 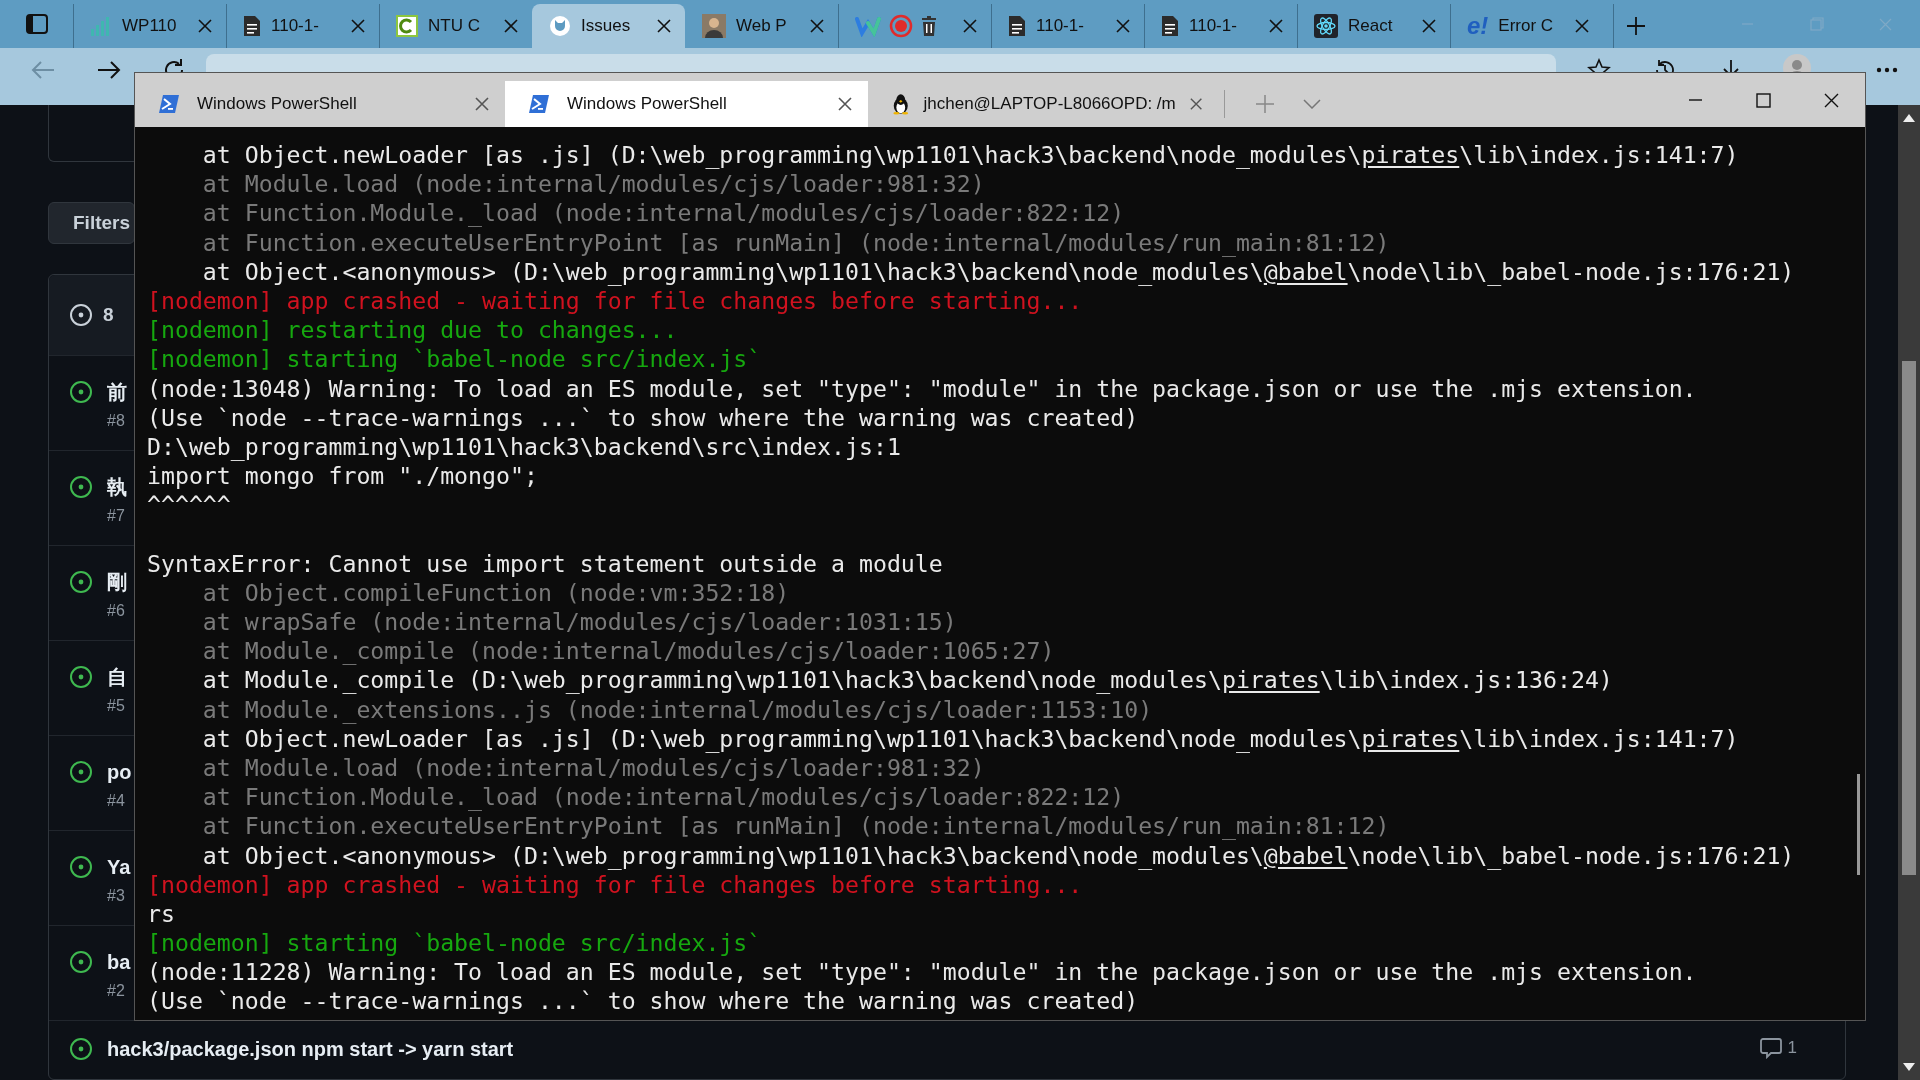 I want to click on atom-icon, so click(x=1326, y=26).